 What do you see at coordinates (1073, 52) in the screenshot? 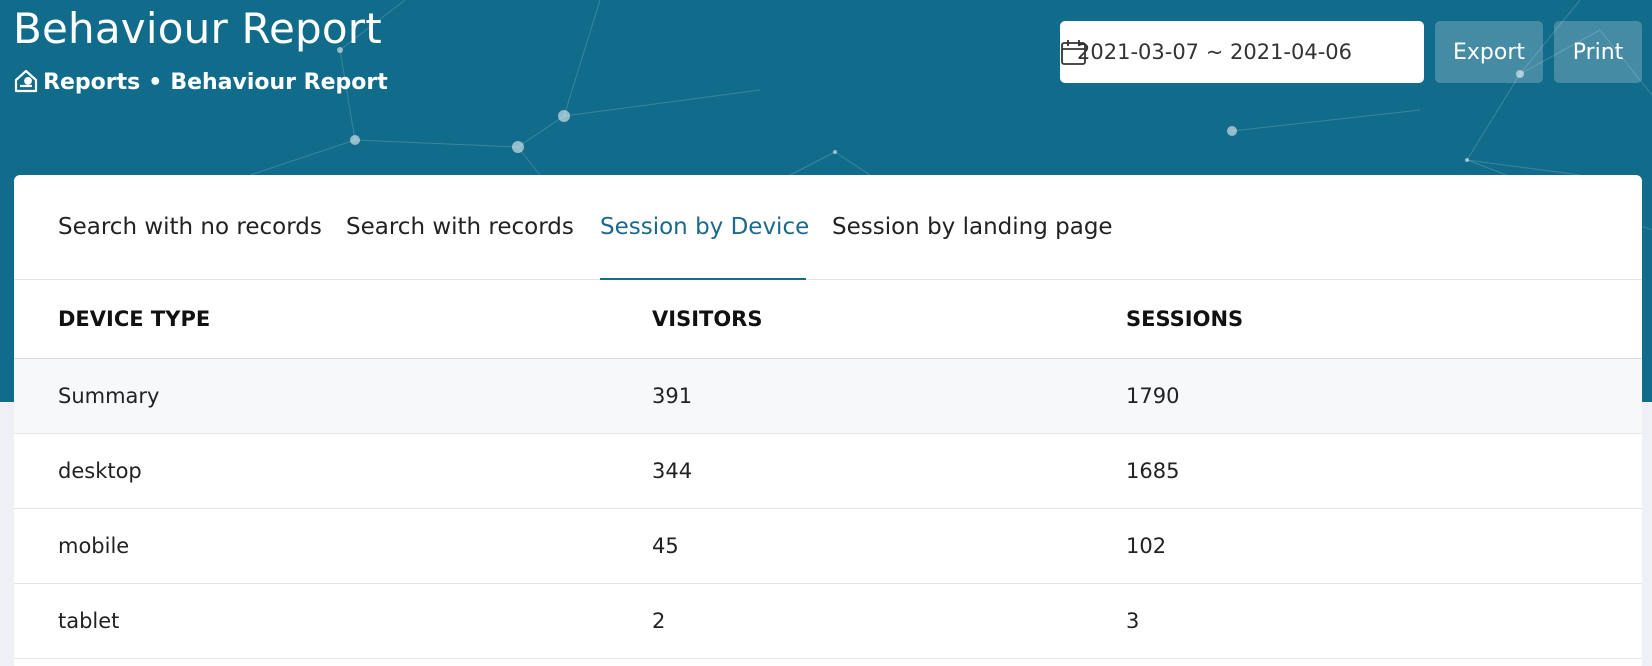
I see `calendar-icon` at bounding box center [1073, 52].